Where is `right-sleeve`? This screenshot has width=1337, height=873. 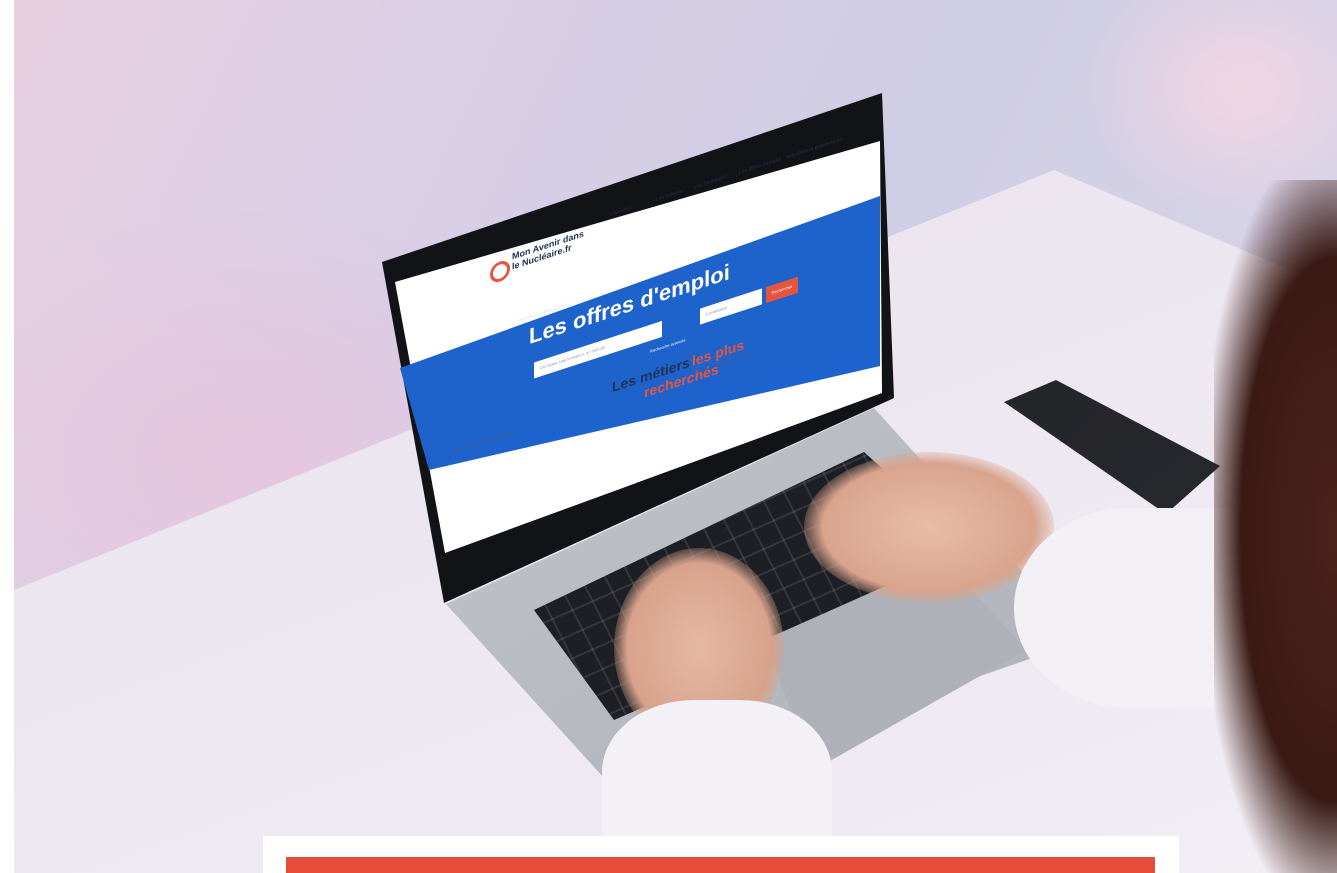
right-sleeve is located at coordinates (1129, 608).